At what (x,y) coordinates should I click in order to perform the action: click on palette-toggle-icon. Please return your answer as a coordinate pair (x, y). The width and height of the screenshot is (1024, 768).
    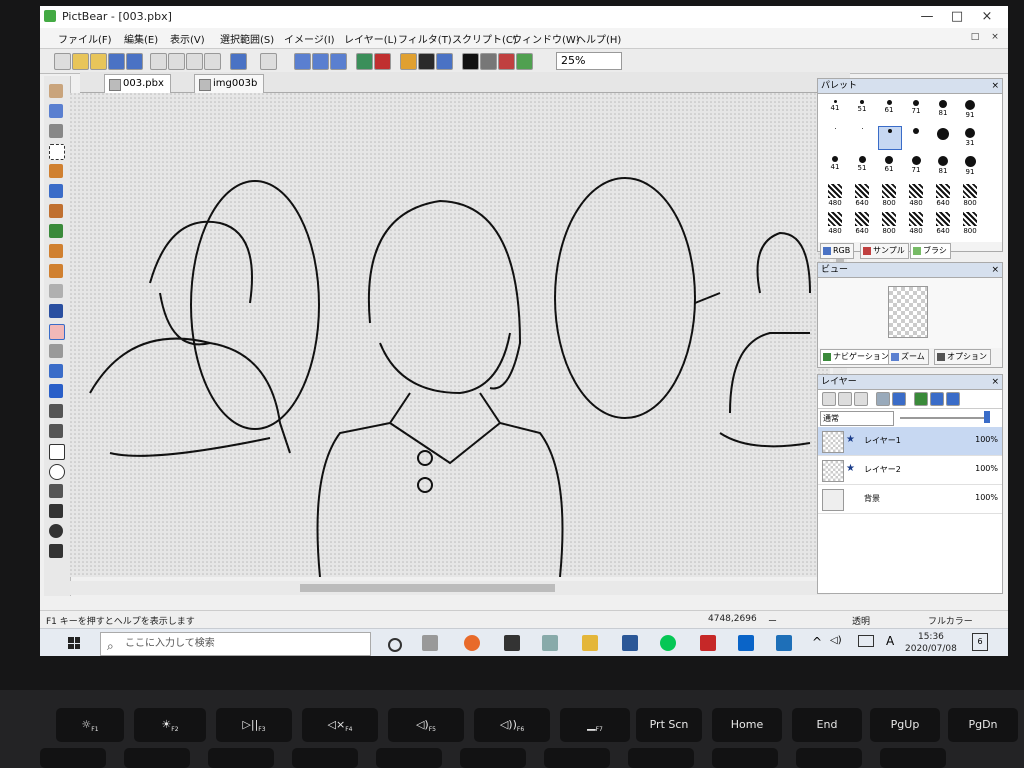
    Looking at the image, I should click on (408, 61).